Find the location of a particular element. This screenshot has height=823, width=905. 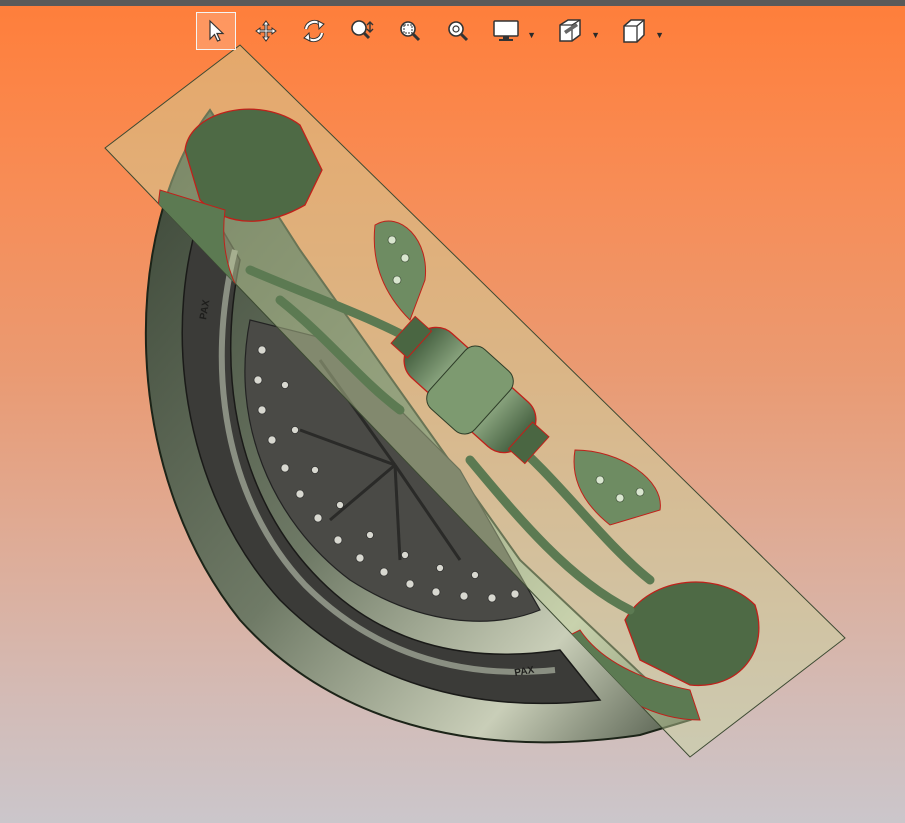

zoom-window-tool-button is located at coordinates (410, 31).